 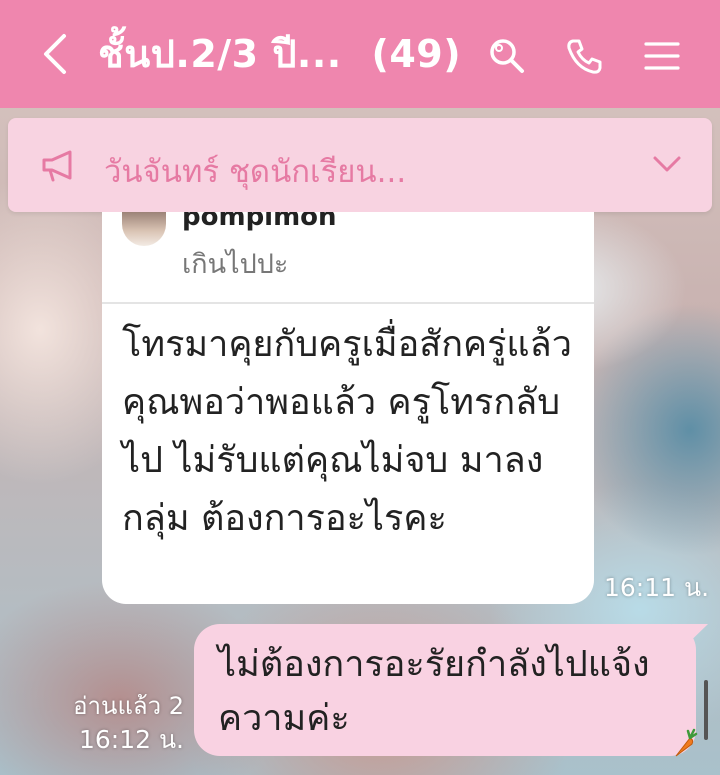 I want to click on member-count: (49), so click(x=416, y=54).